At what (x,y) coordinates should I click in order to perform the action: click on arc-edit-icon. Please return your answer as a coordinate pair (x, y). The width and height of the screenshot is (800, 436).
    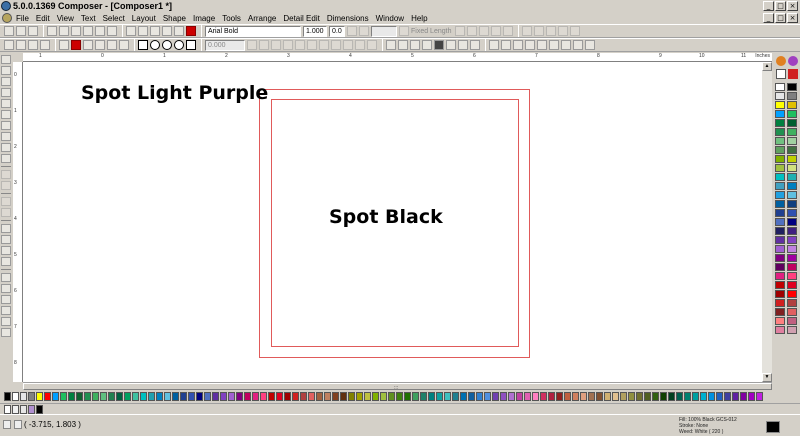
    Looking at the image, I should click on (288, 45).